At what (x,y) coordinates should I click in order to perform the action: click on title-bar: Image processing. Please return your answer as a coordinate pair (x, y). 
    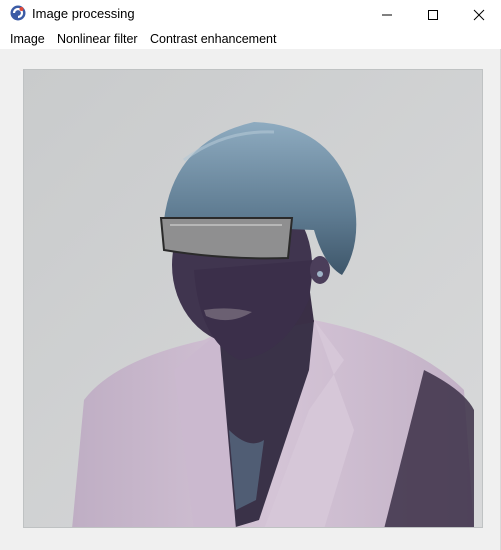
    Looking at the image, I should click on (250, 14).